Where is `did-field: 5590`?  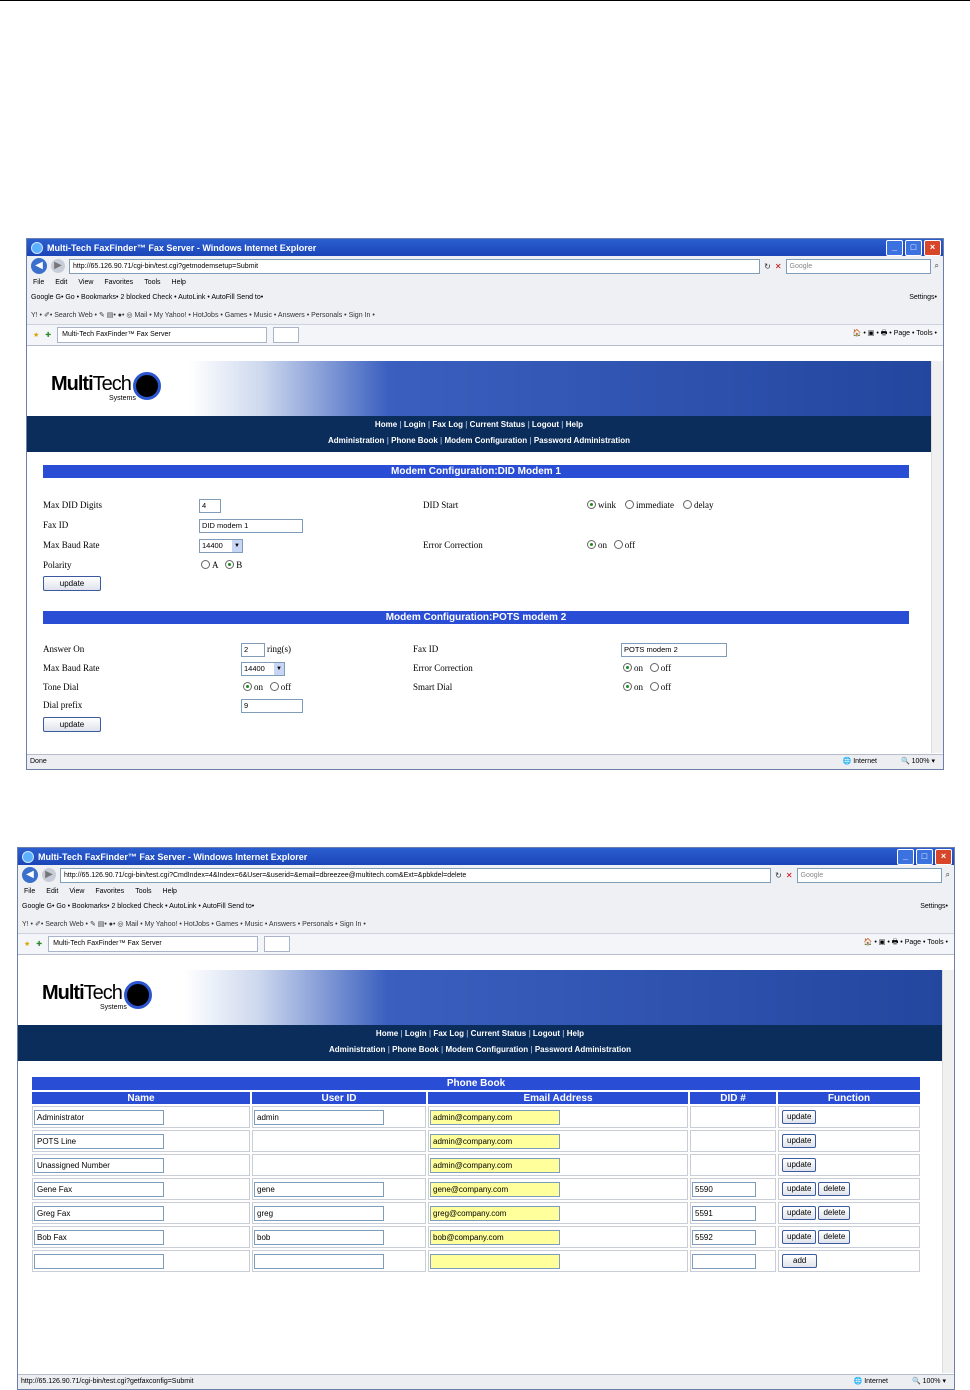 did-field: 5590 is located at coordinates (724, 1189).